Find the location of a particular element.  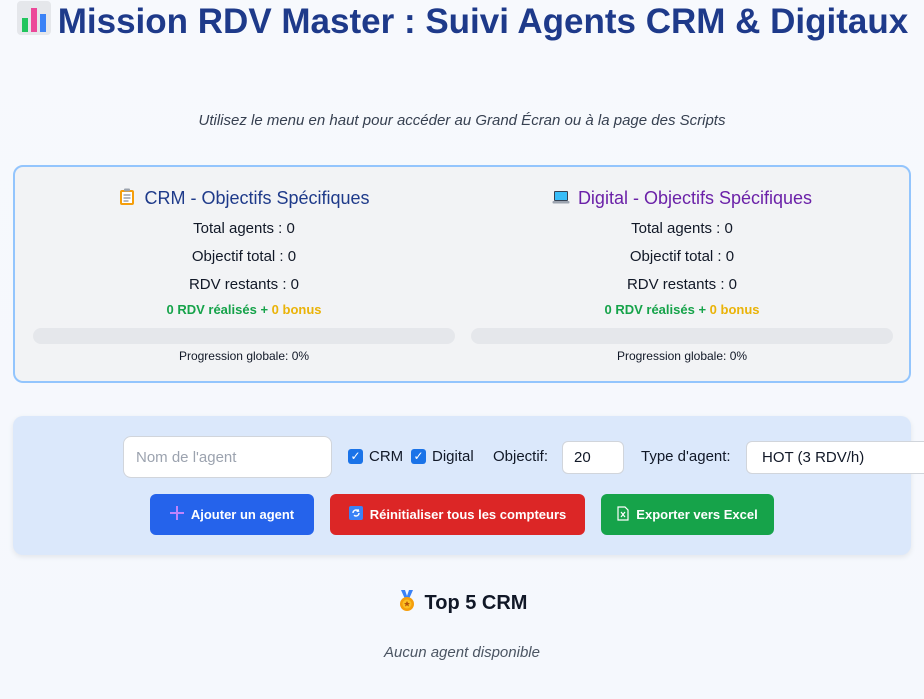

crm-plus: + is located at coordinates (264, 309).